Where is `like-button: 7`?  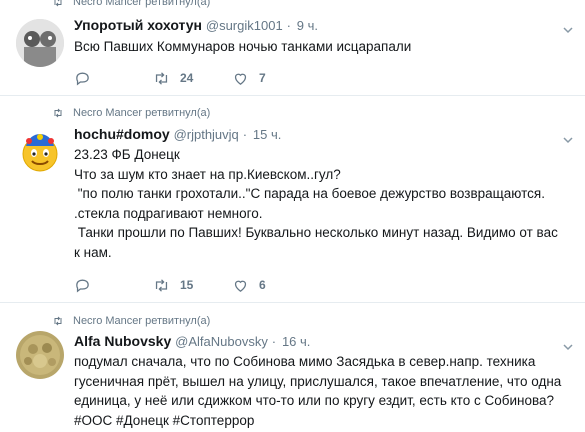
like-button: 7 is located at coordinates (249, 78).